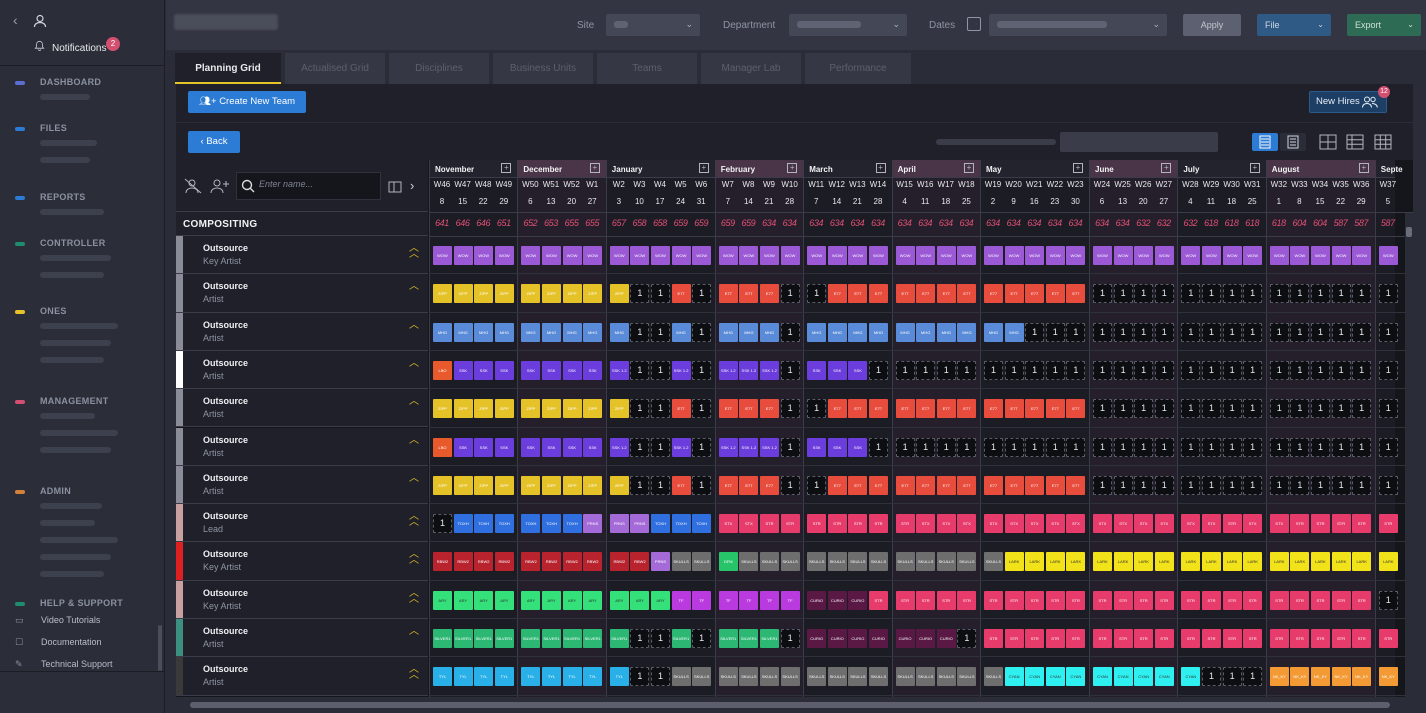  I want to click on allocation-cell: CYAN, so click(1076, 677).